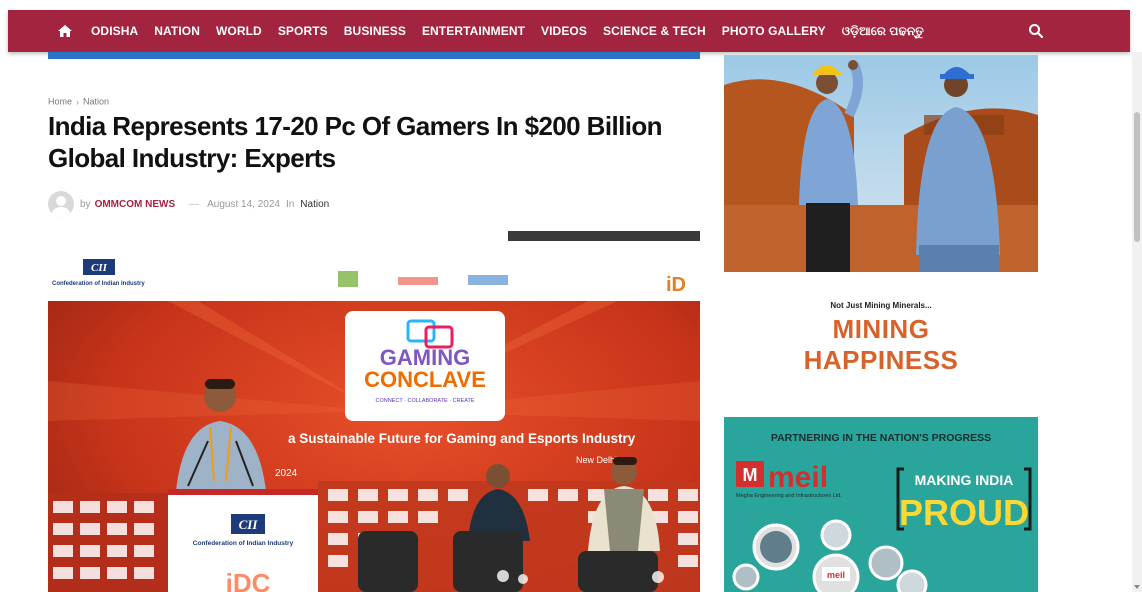  What do you see at coordinates (194, 204) in the screenshot?
I see `meta-dash: —` at bounding box center [194, 204].